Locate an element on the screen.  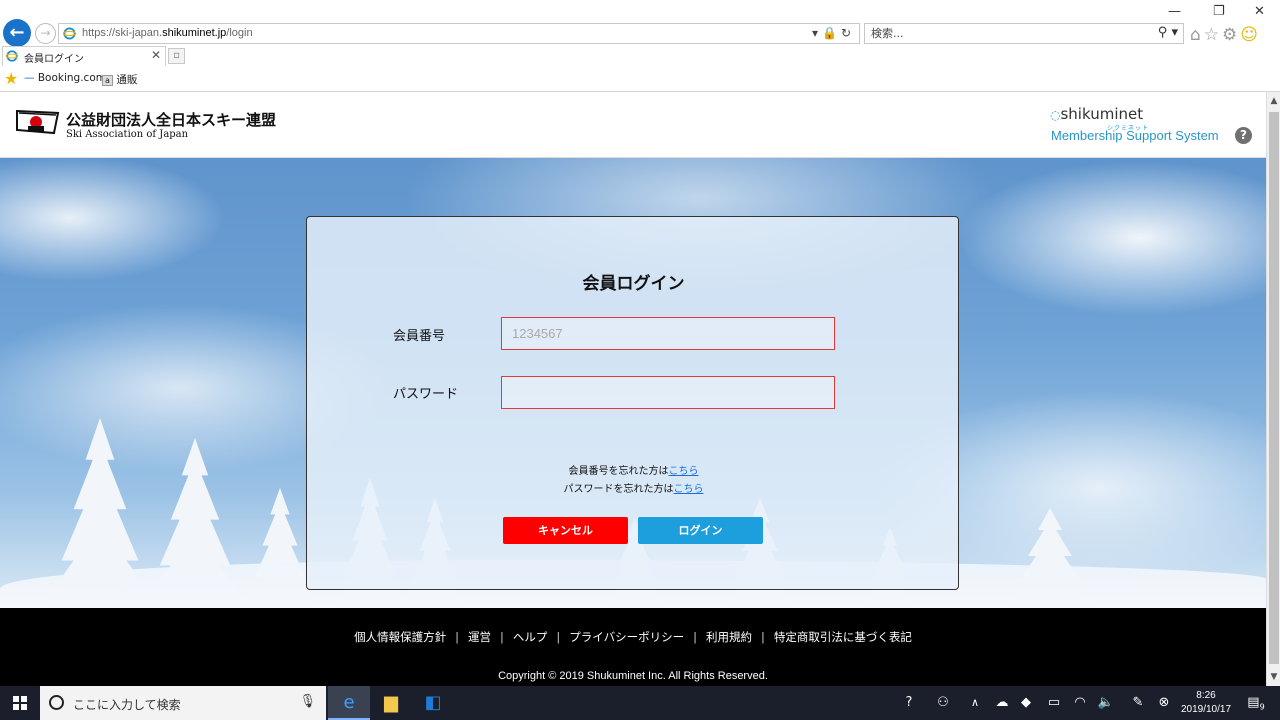
booking-icon: — is located at coordinates (29, 78).